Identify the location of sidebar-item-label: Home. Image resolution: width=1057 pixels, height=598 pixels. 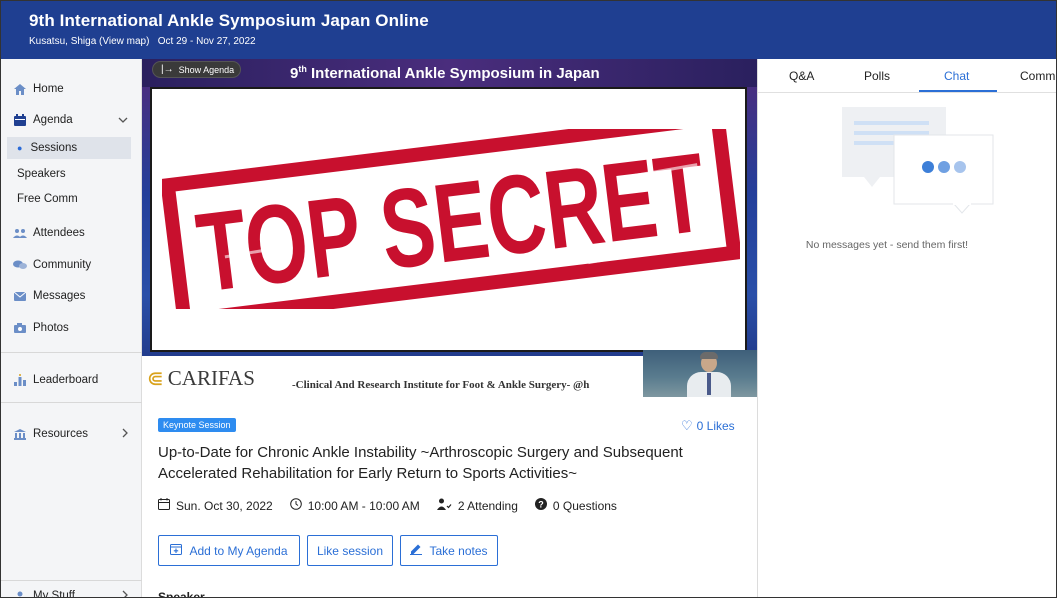
(48, 89).